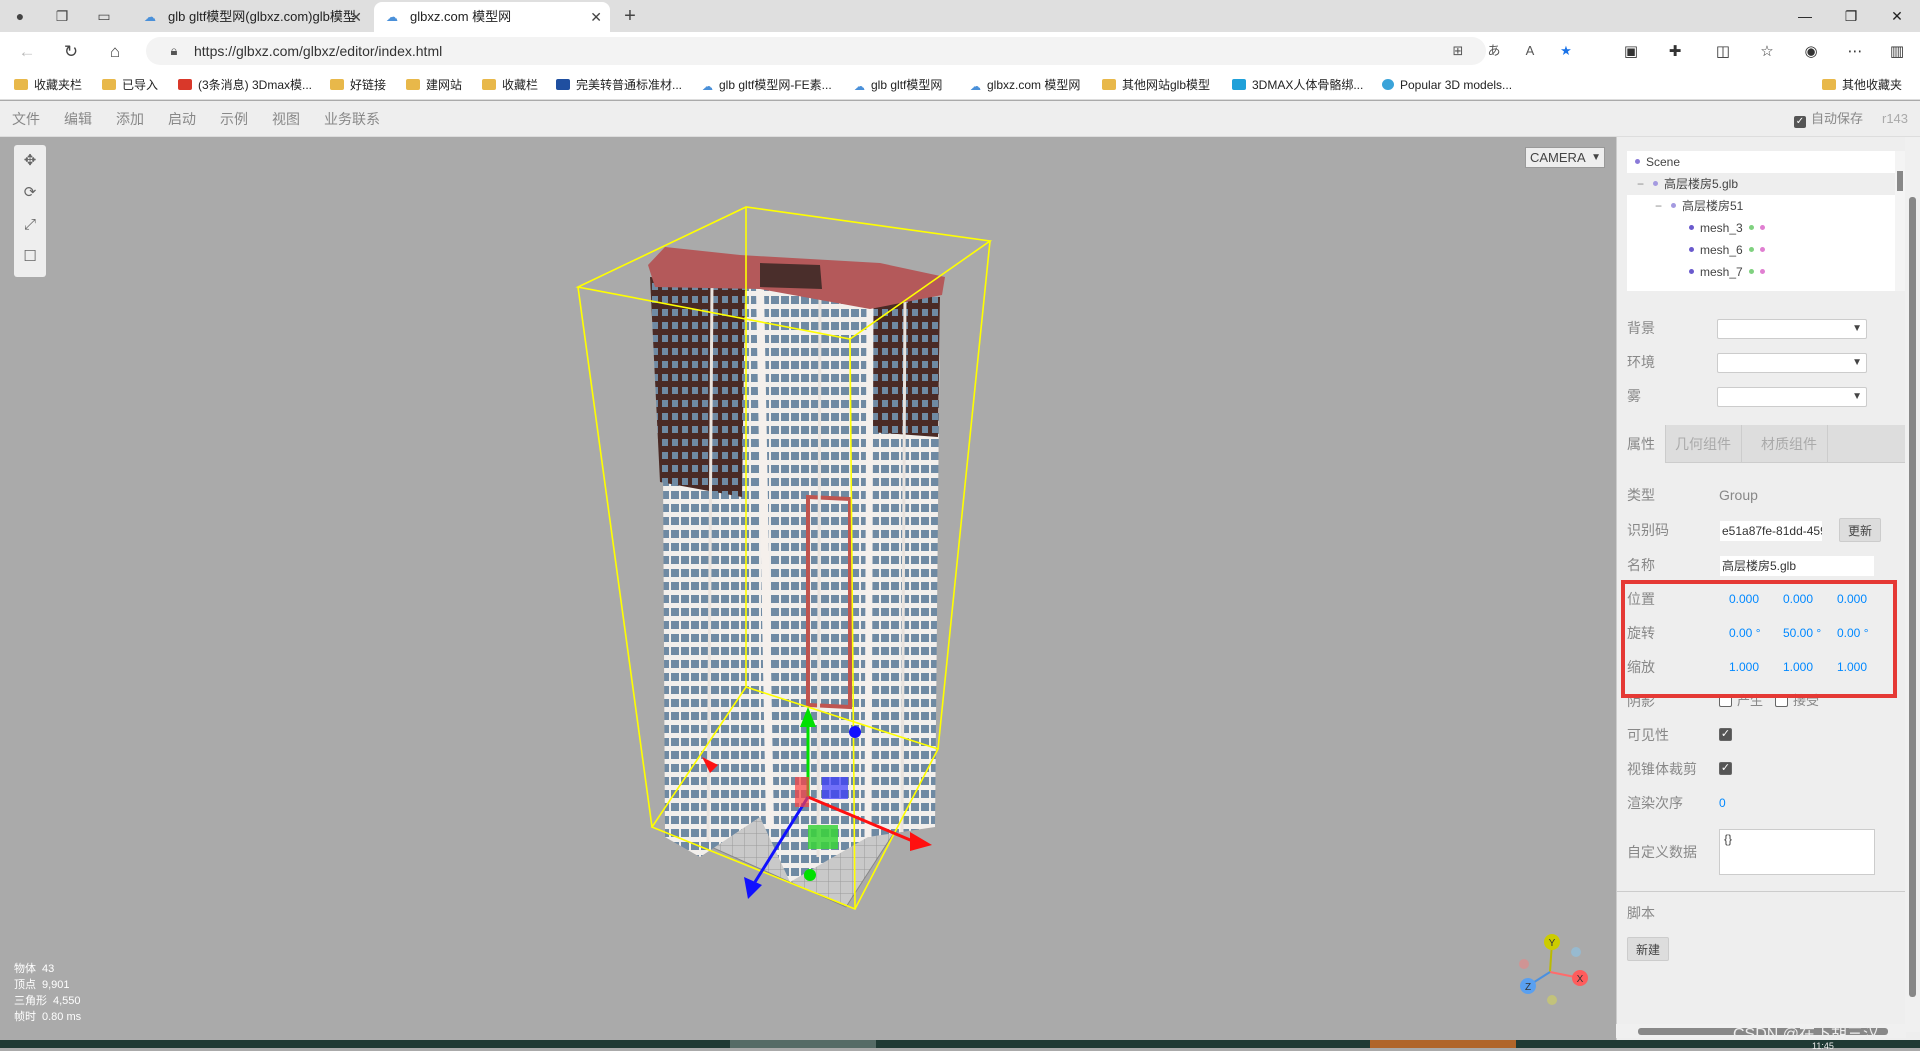 The height and width of the screenshot is (1051, 1920). Describe the element at coordinates (30, 193) in the screenshot. I see `rotate-tool-icon: ⟳` at that location.